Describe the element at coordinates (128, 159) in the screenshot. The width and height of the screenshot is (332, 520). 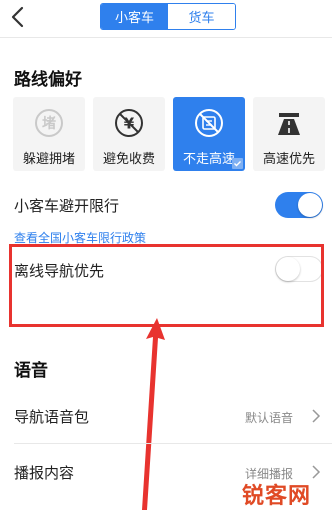
I see `pref-label: 避免收费` at that location.